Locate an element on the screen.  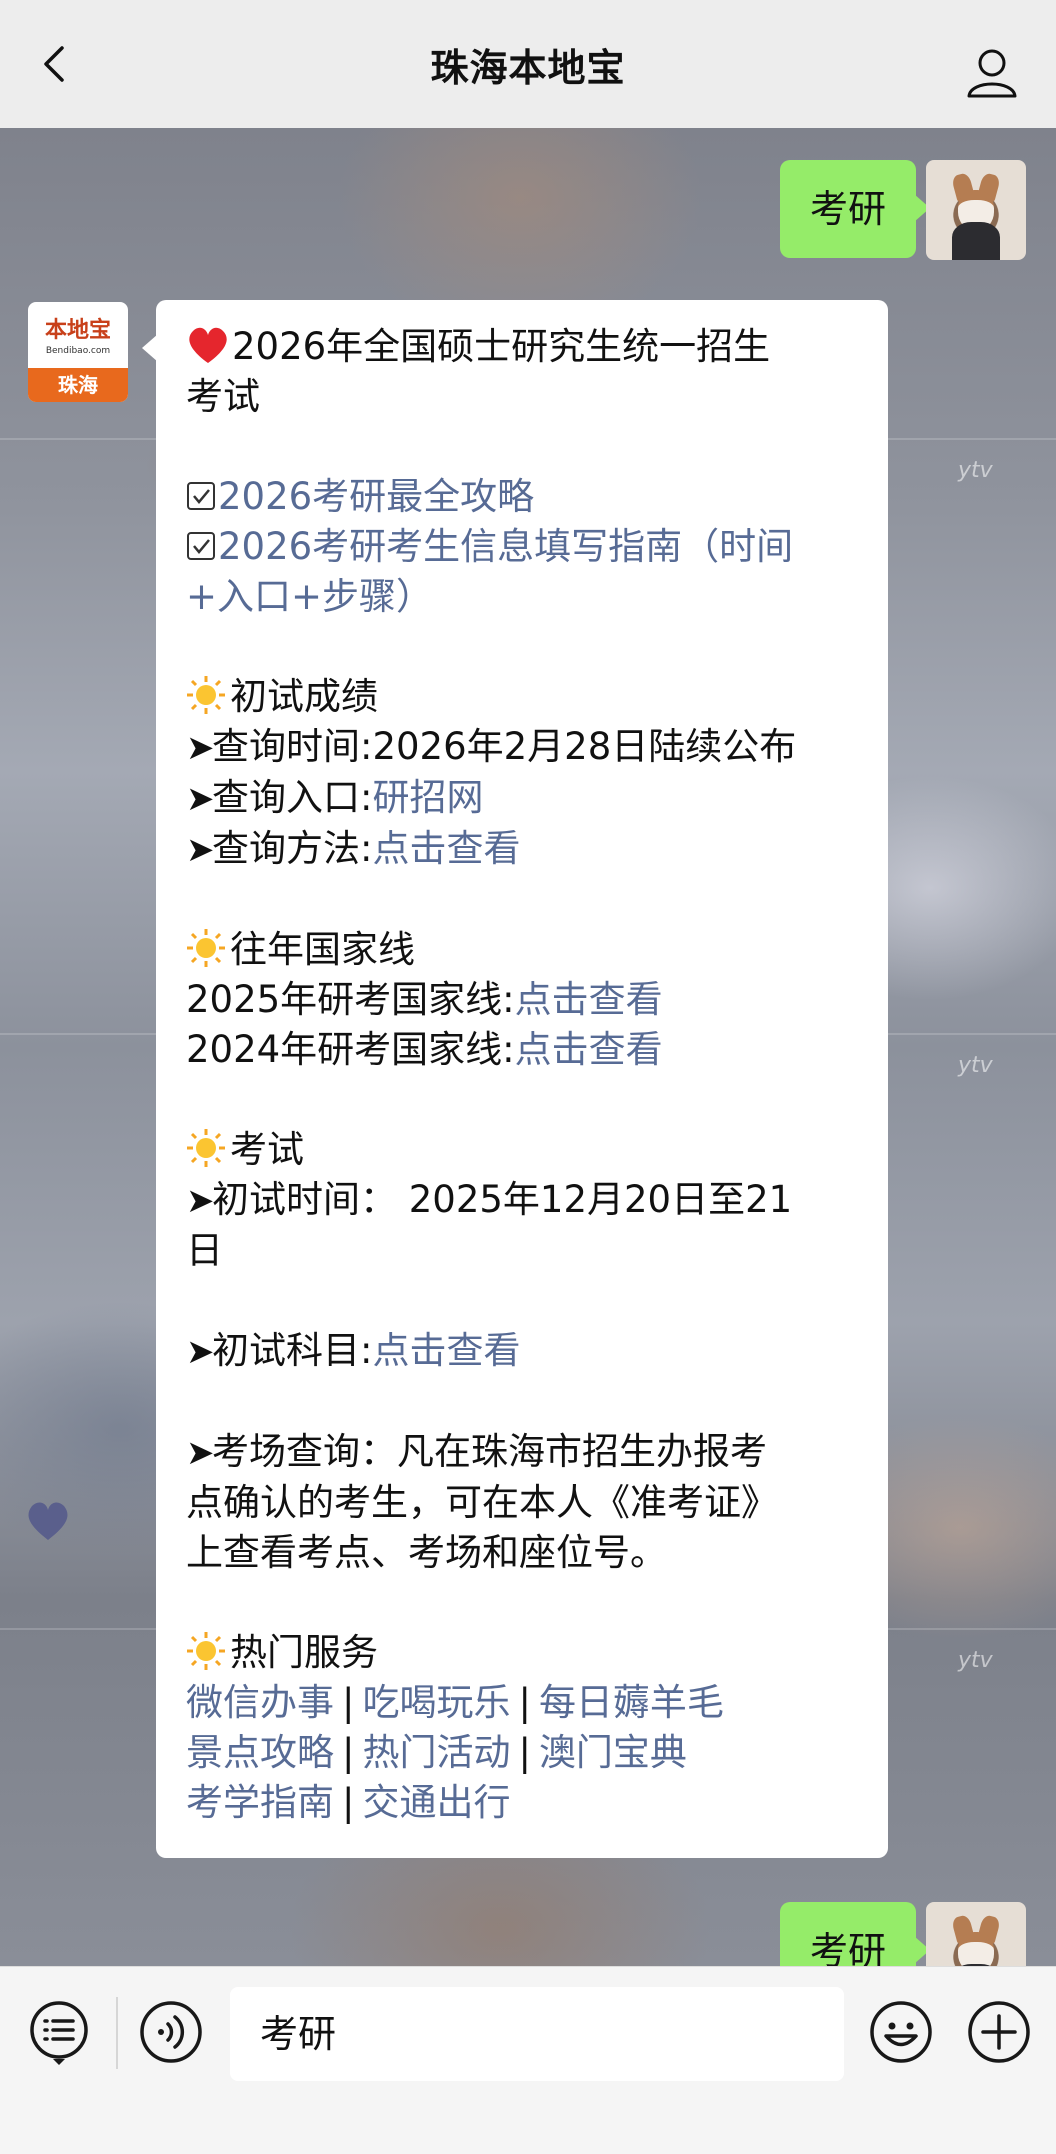
chat-header: 珠海本地宝 is located at coordinates (528, 64).